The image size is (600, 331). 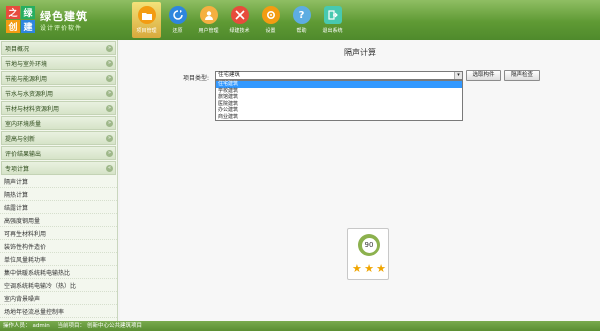 I want to click on toolbar-settings-button: 设置, so click(x=270, y=20).